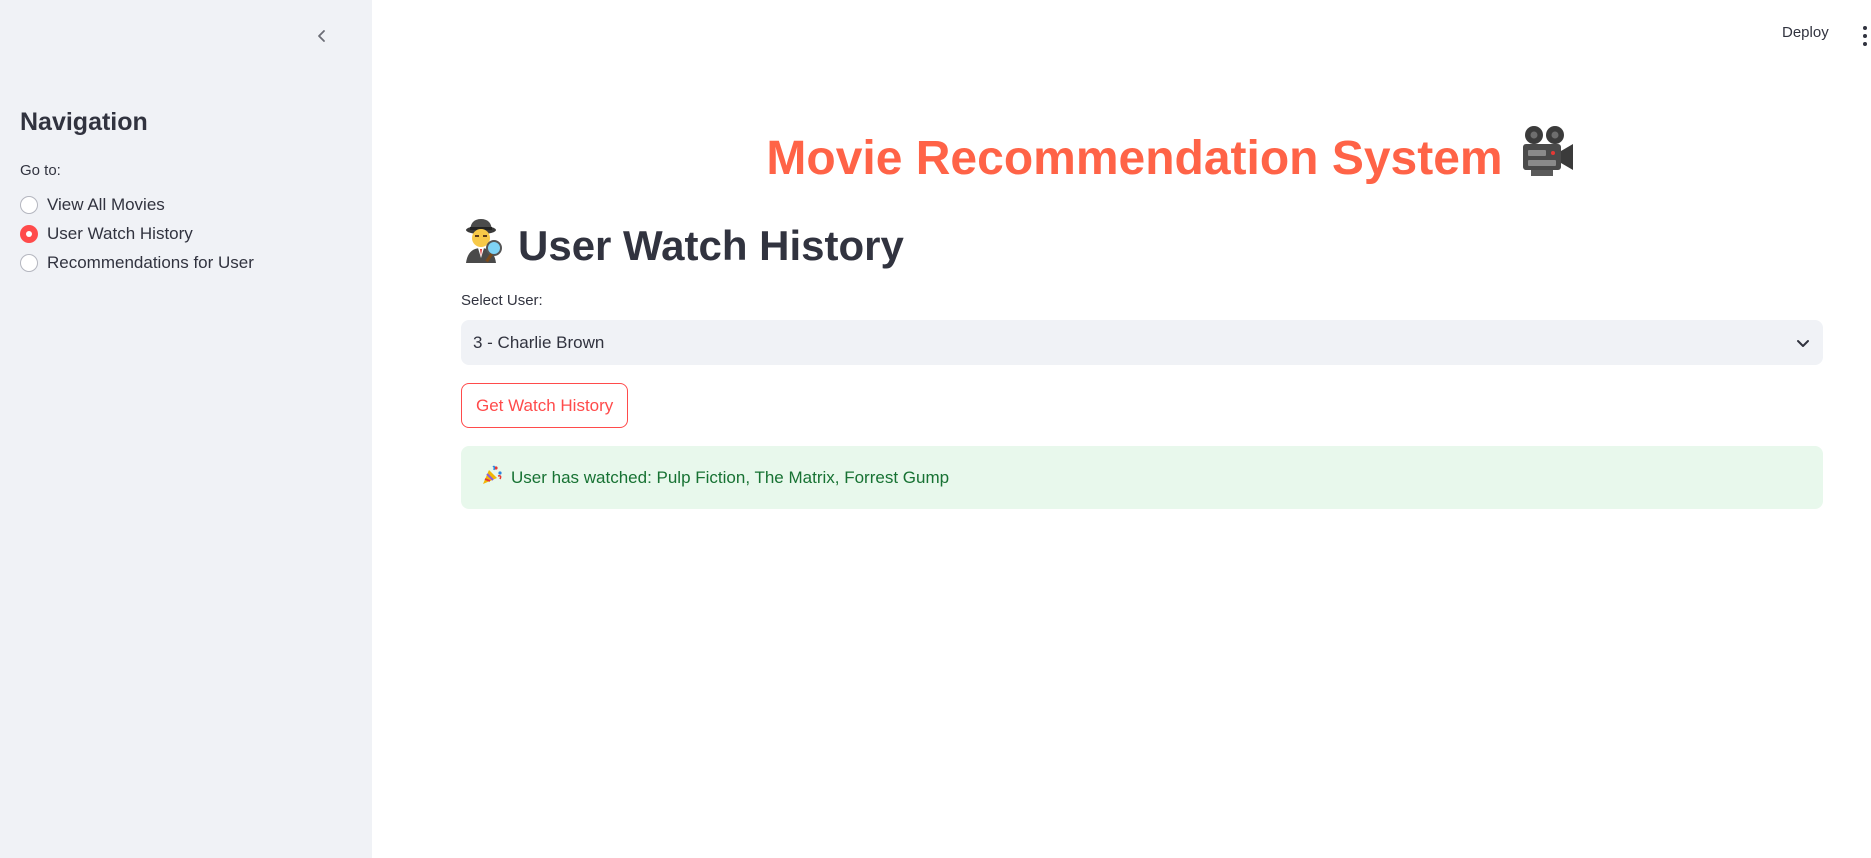 This screenshot has width=1871, height=858. I want to click on radio-option-recommendations-for-user: Recommendations for User, so click(137, 262).